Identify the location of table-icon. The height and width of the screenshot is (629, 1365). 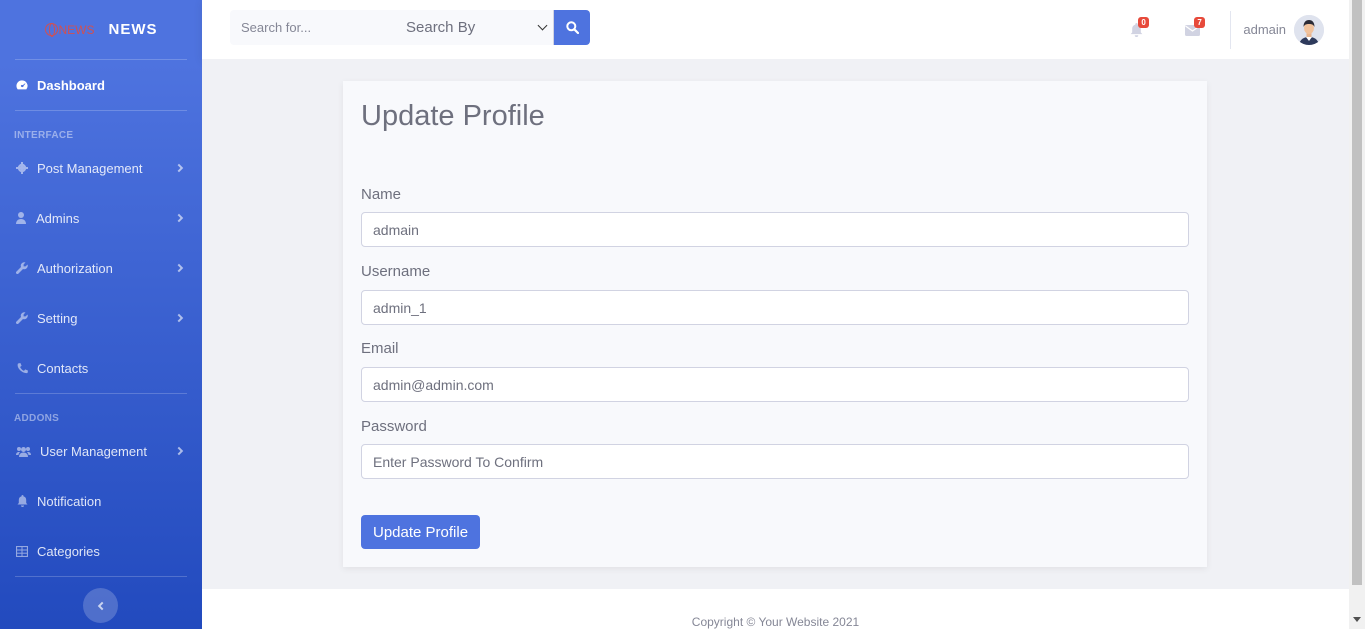
(22, 551).